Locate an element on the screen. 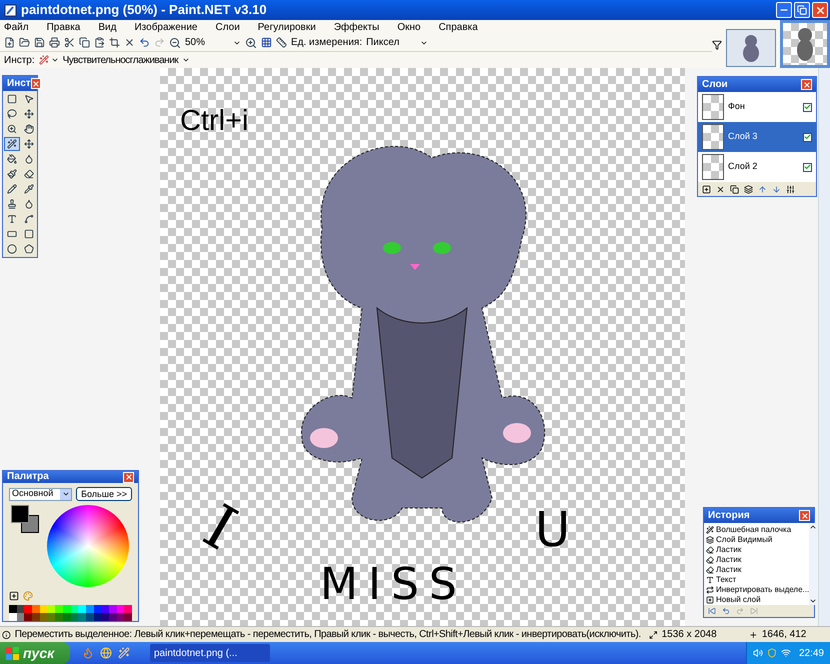 This screenshot has height=664, width=830. mode-dropdown: Чувствительносглаживаник is located at coordinates (126, 60).